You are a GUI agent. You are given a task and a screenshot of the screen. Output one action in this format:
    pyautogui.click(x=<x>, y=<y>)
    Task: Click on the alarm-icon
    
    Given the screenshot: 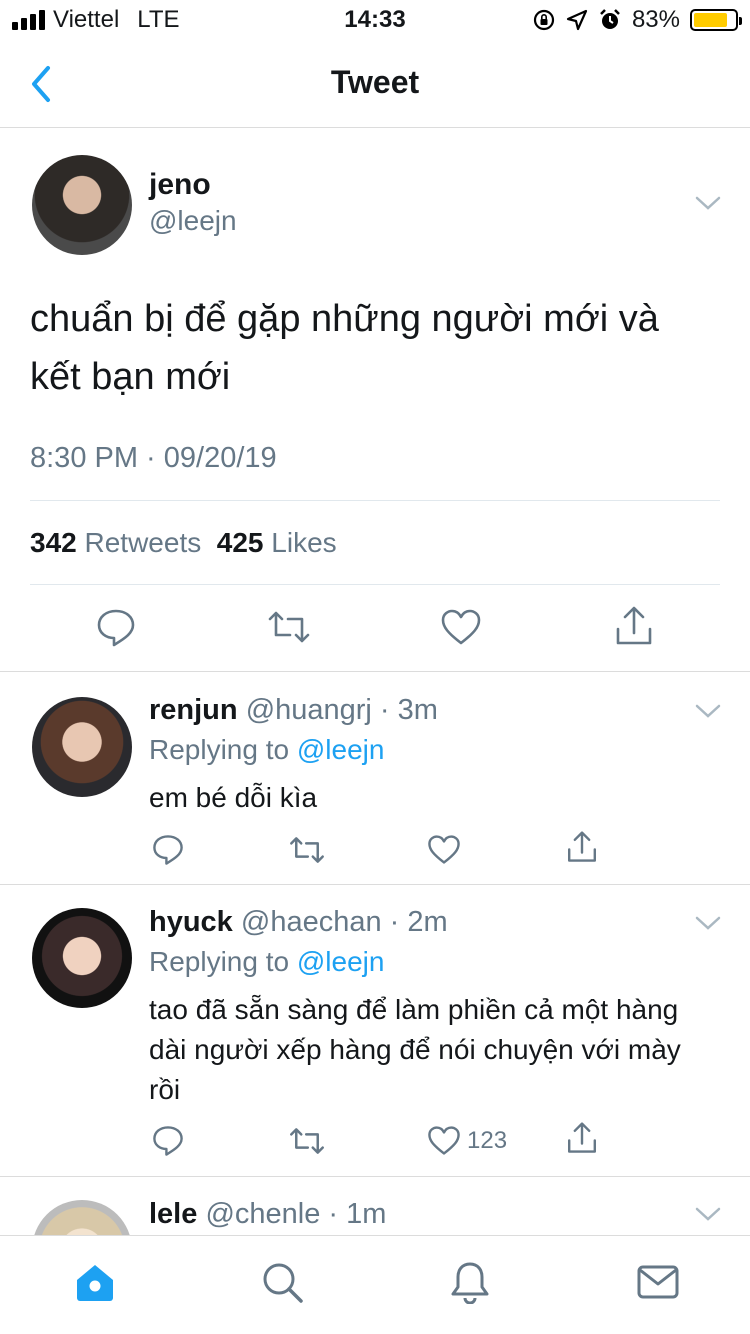 What is the action you would take?
    pyautogui.click(x=610, y=19)
    